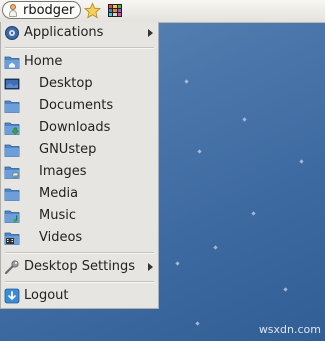 The width and height of the screenshot is (325, 341). I want to click on applications-icon, so click(12, 33).